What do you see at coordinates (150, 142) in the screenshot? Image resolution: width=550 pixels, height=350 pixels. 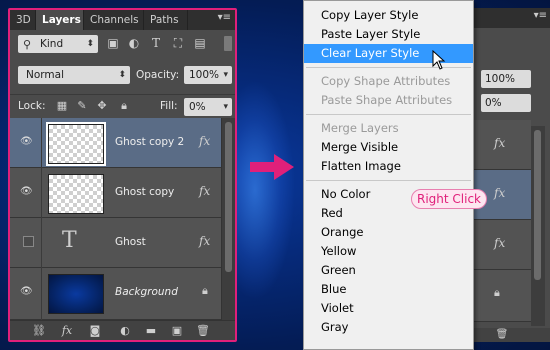 I see `layer-name: Ghost copy 2` at bounding box center [150, 142].